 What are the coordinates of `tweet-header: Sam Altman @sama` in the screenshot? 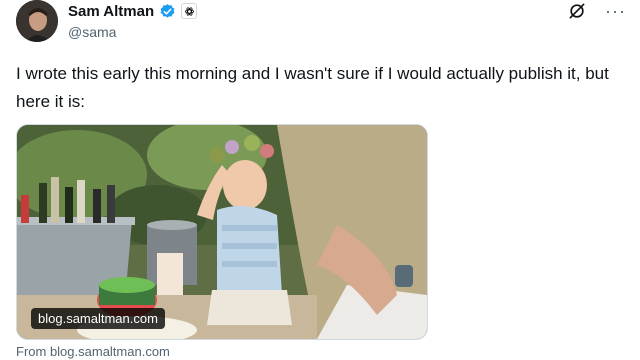 It's located at (133, 22).